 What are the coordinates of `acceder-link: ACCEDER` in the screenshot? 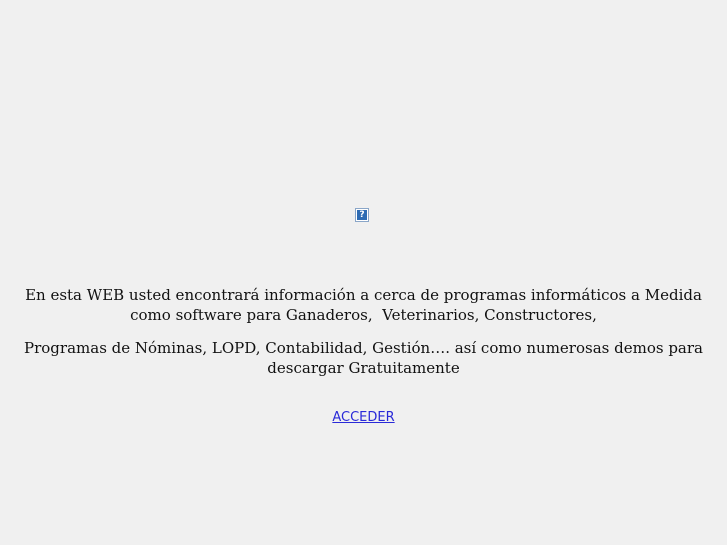 It's located at (363, 417).